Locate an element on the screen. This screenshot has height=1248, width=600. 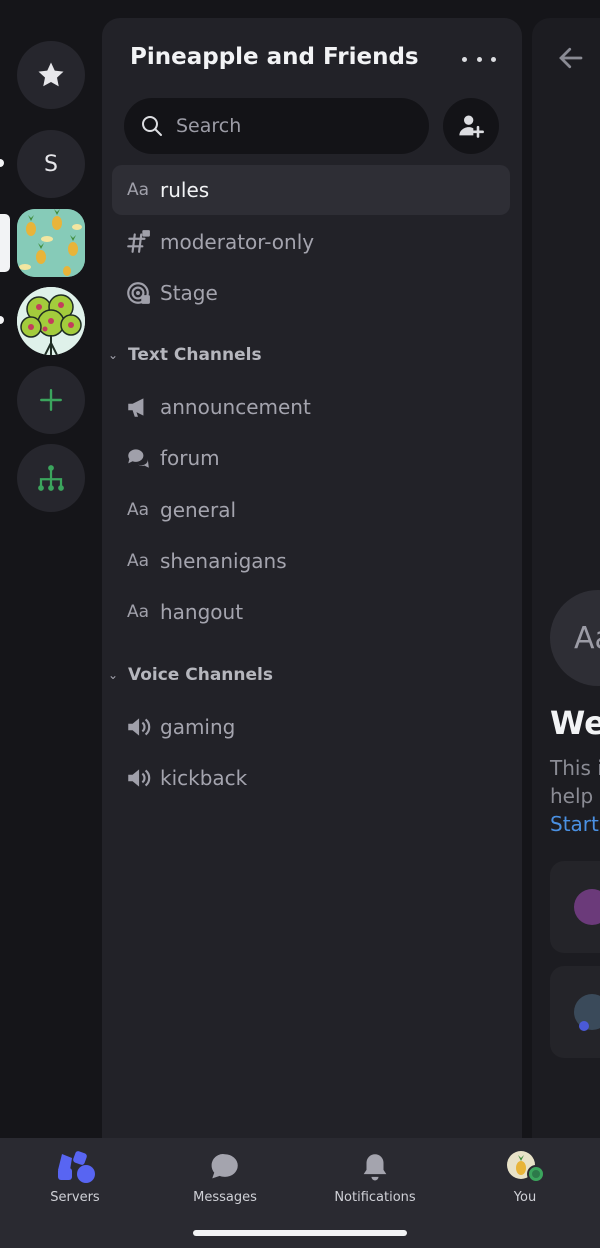
tab-label: Servers is located at coordinates (75, 1197).